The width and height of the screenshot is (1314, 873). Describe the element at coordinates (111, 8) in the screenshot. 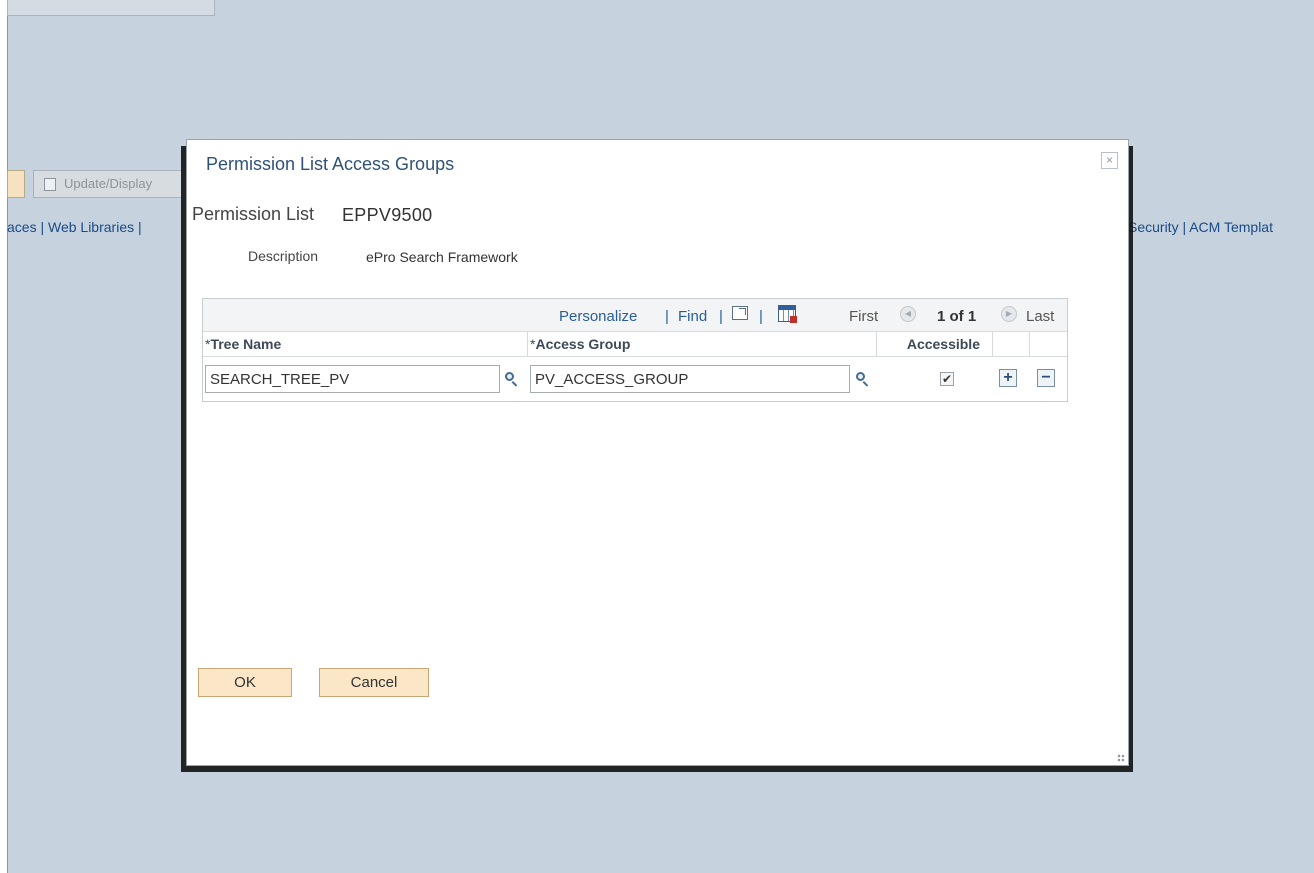

I see `background-tab` at that location.